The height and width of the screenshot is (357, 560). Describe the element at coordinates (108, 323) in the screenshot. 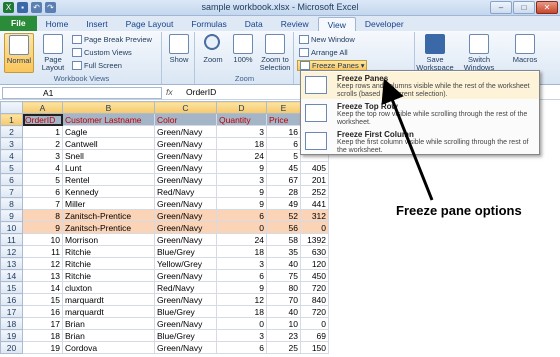

I see `cell: Brian` at that location.